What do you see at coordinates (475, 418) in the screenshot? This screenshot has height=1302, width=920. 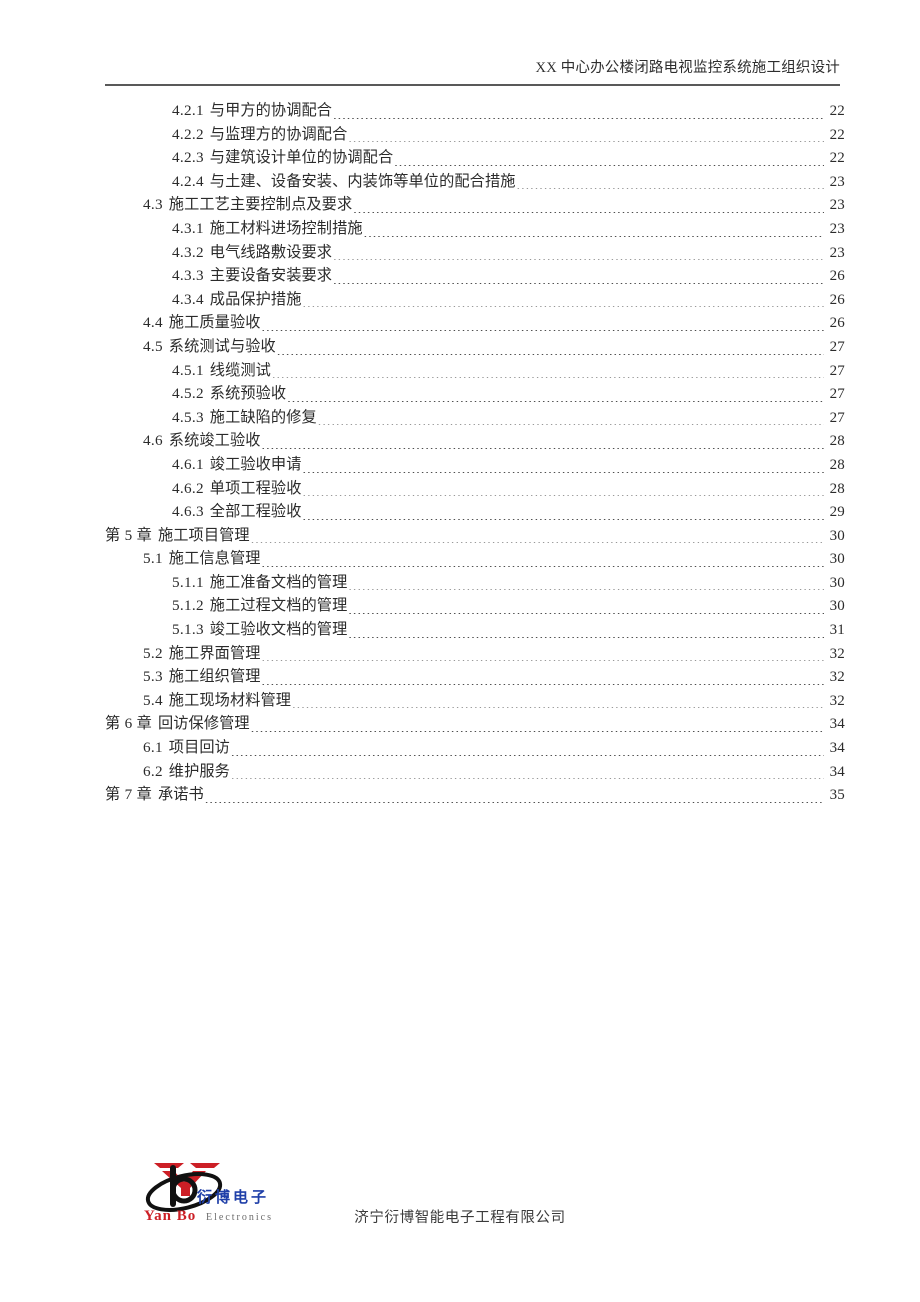 I see `toc-entry: 4.5.3 施工缺陷的修复 27` at bounding box center [475, 418].